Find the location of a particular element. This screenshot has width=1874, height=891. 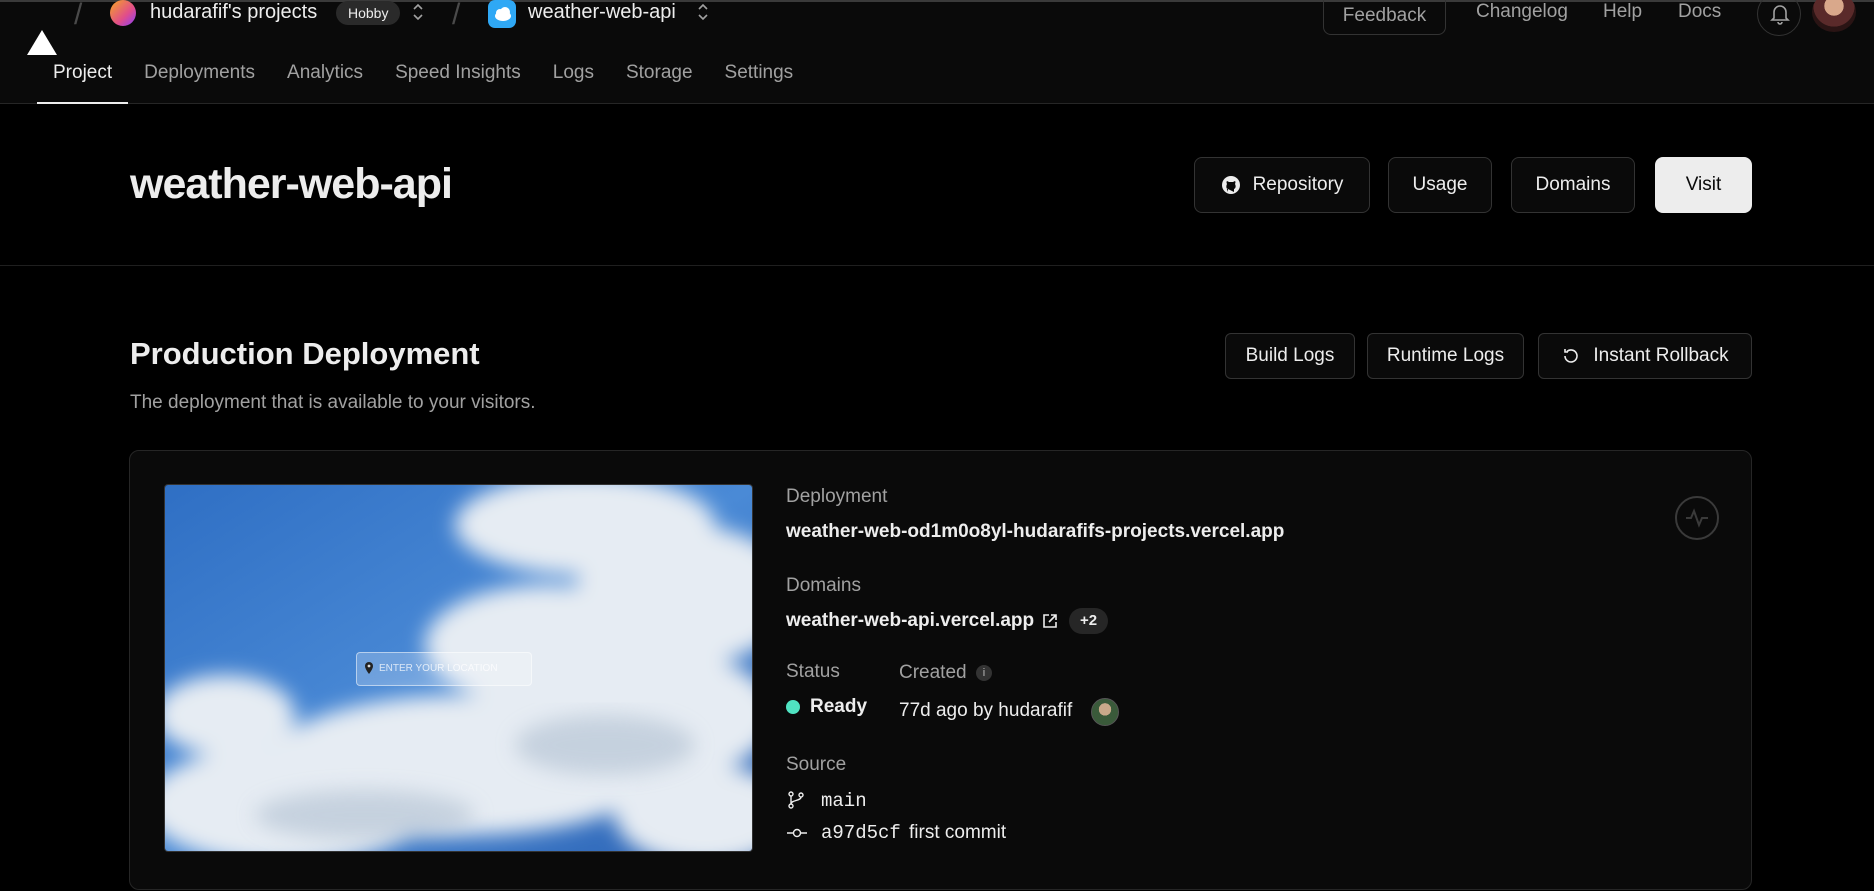

tab-deployments: Deployments is located at coordinates (199, 81).